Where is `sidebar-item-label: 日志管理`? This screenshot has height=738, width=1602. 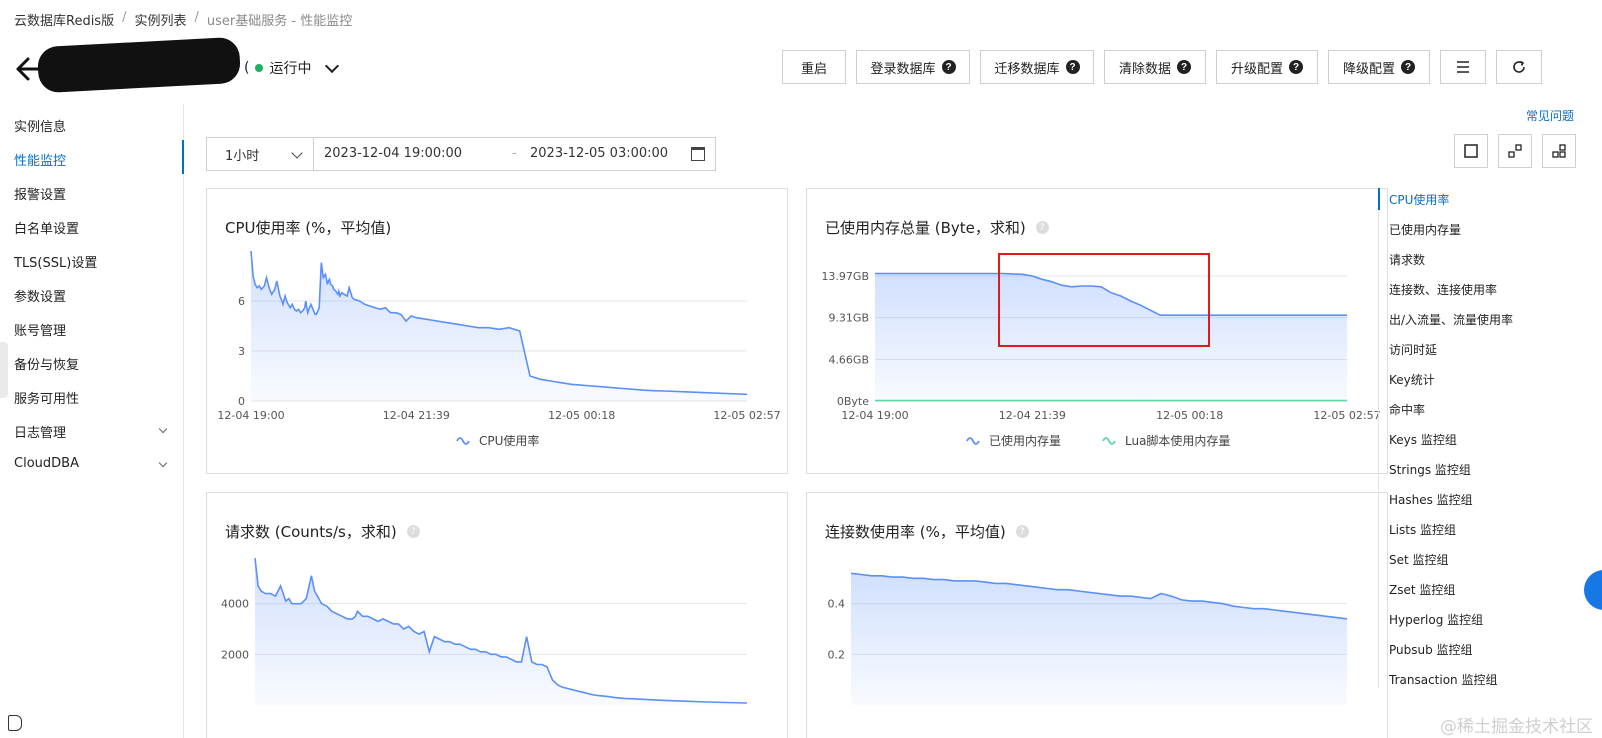 sidebar-item-label: 日志管理 is located at coordinates (40, 433).